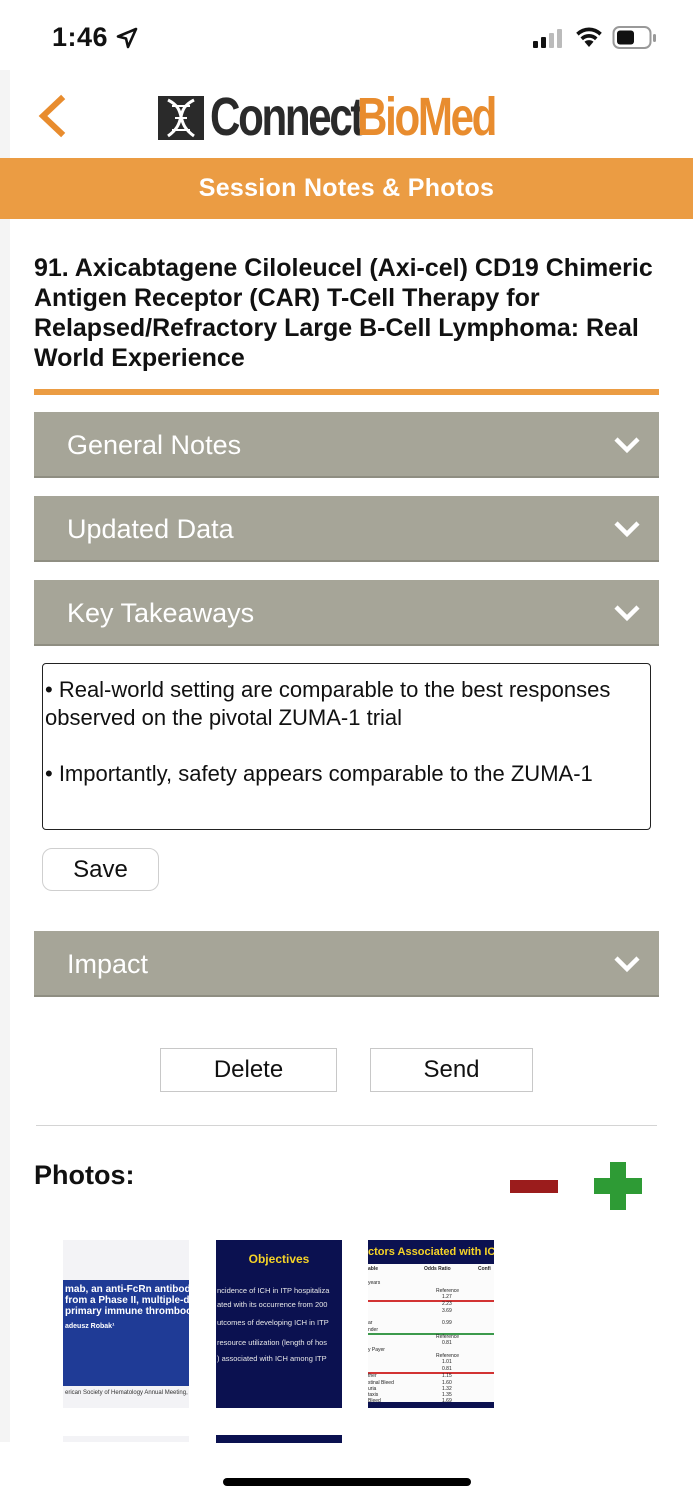 The image size is (693, 1500). What do you see at coordinates (272, 1358) in the screenshot?
I see `slide-line: ) associated with ICH among ITP` at bounding box center [272, 1358].